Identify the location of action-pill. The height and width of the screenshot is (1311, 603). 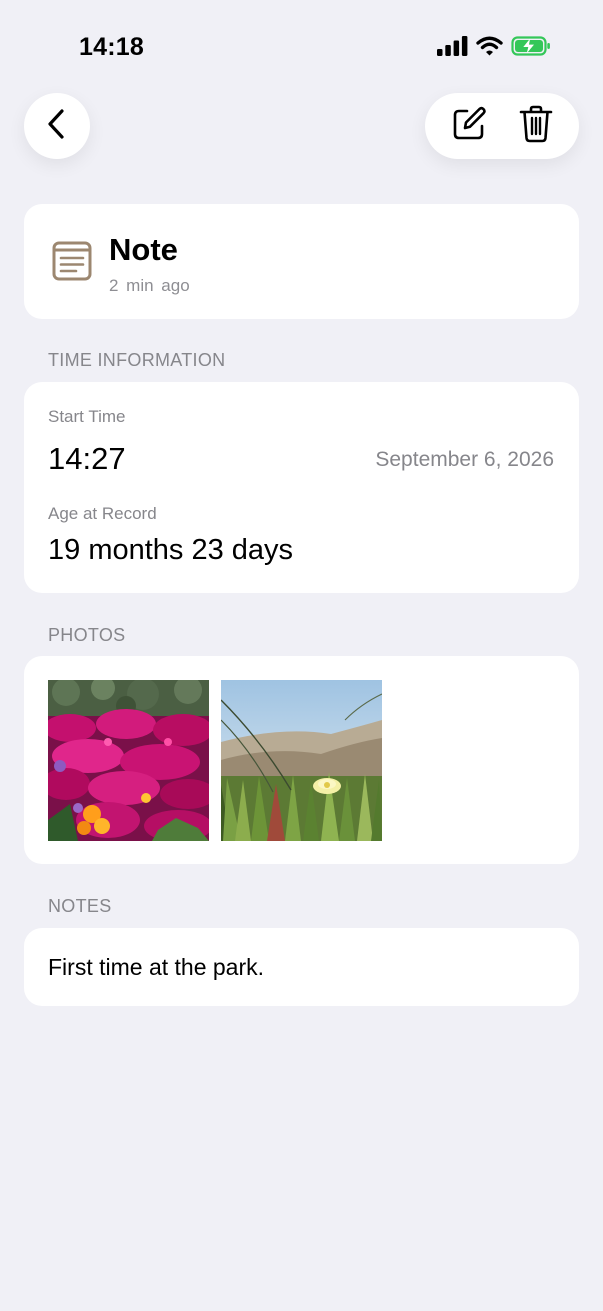
(502, 126).